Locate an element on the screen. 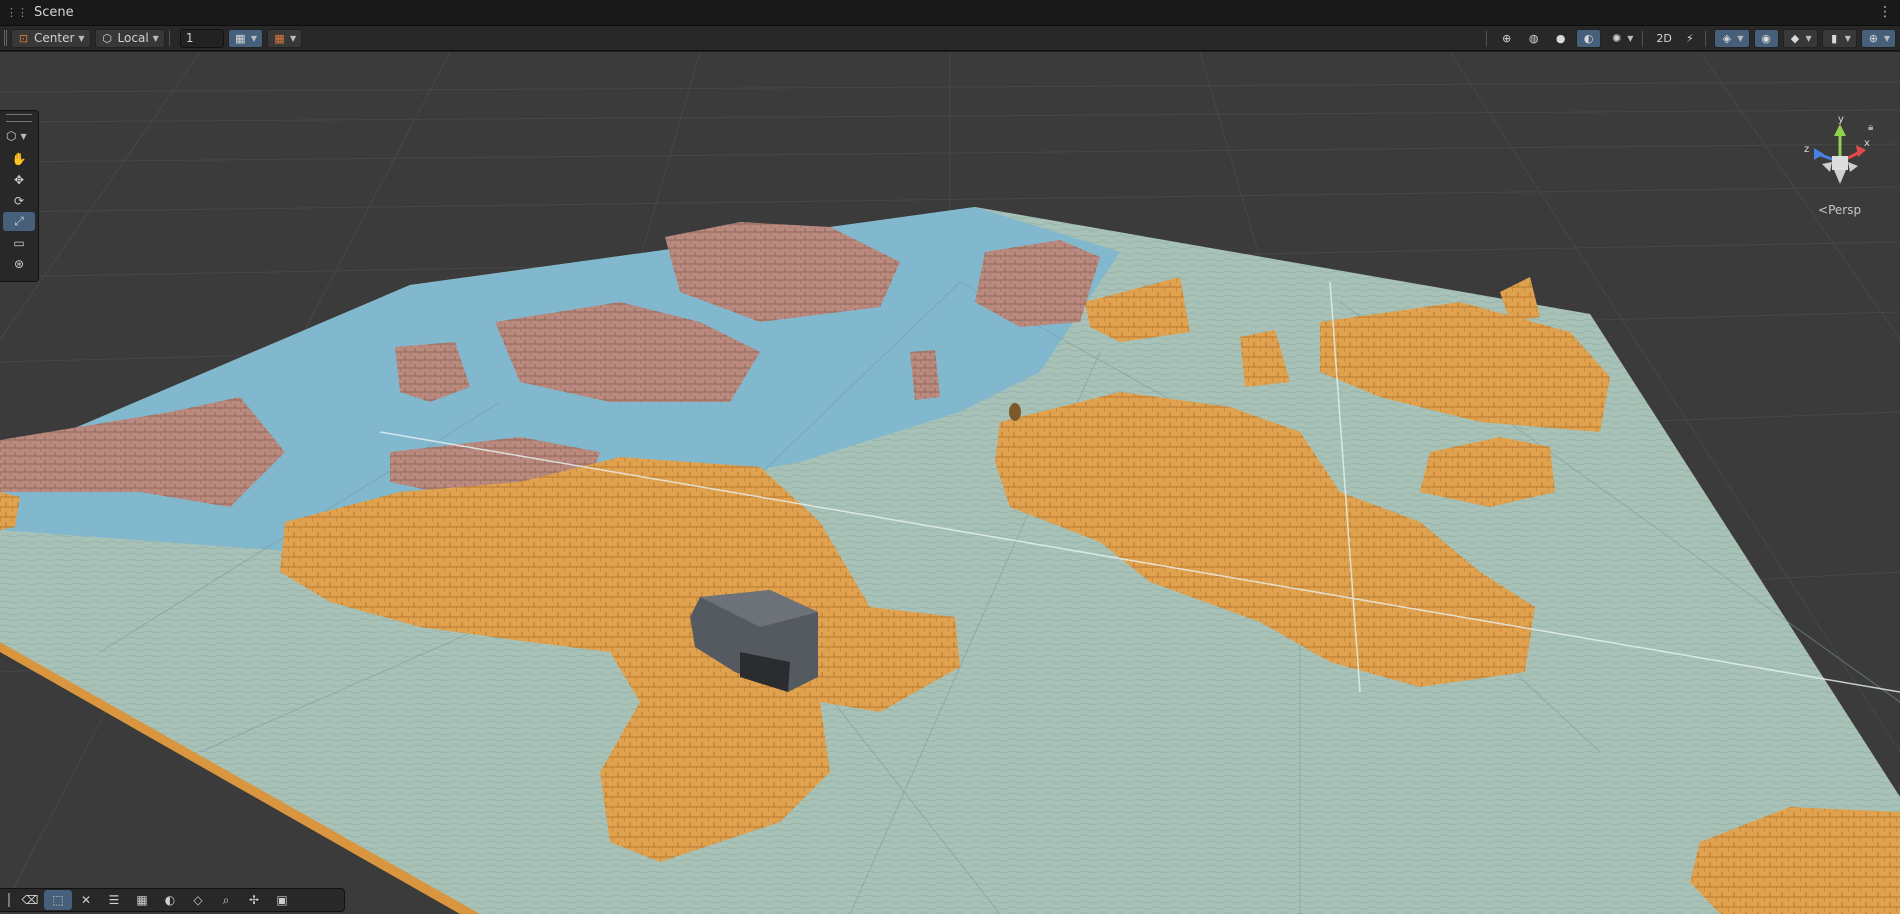  rotate-tool: ⟳ is located at coordinates (19, 200).